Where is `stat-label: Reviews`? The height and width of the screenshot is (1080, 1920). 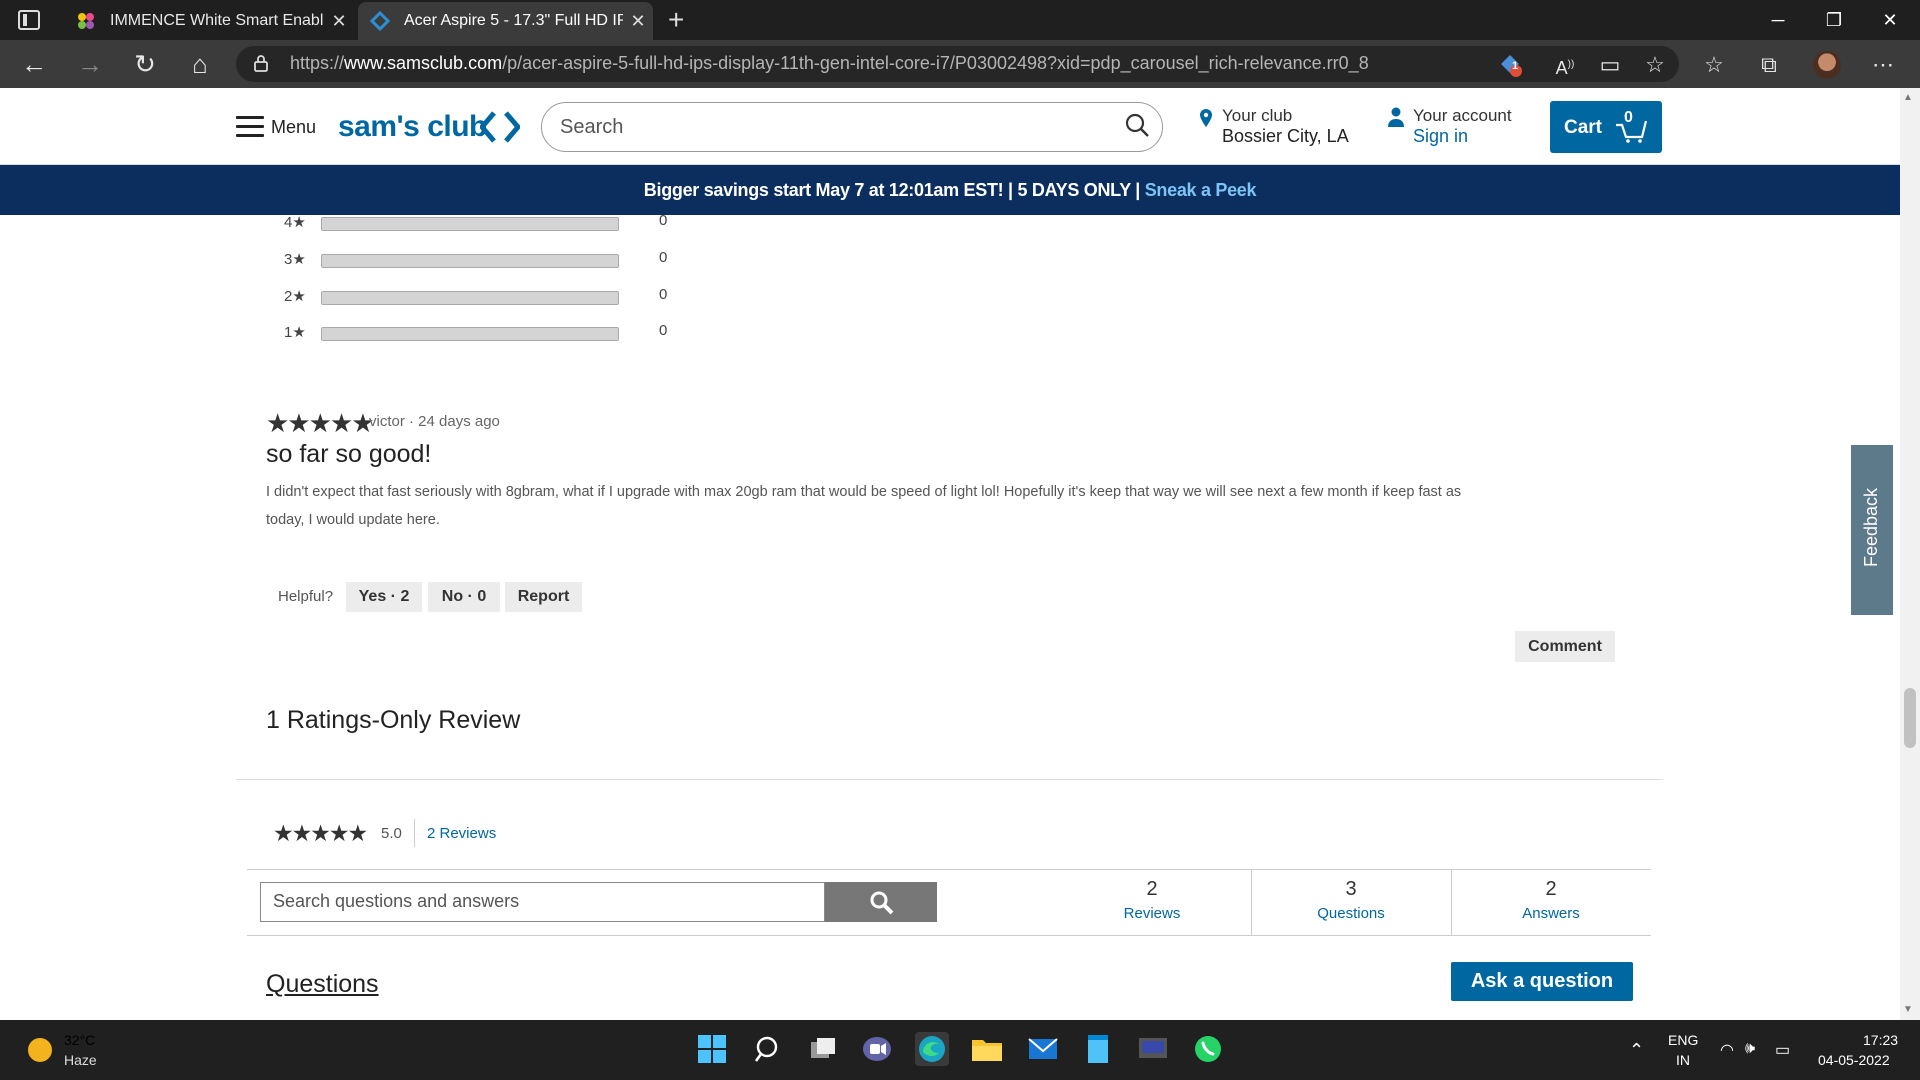
stat-label: Reviews is located at coordinates (1152, 913).